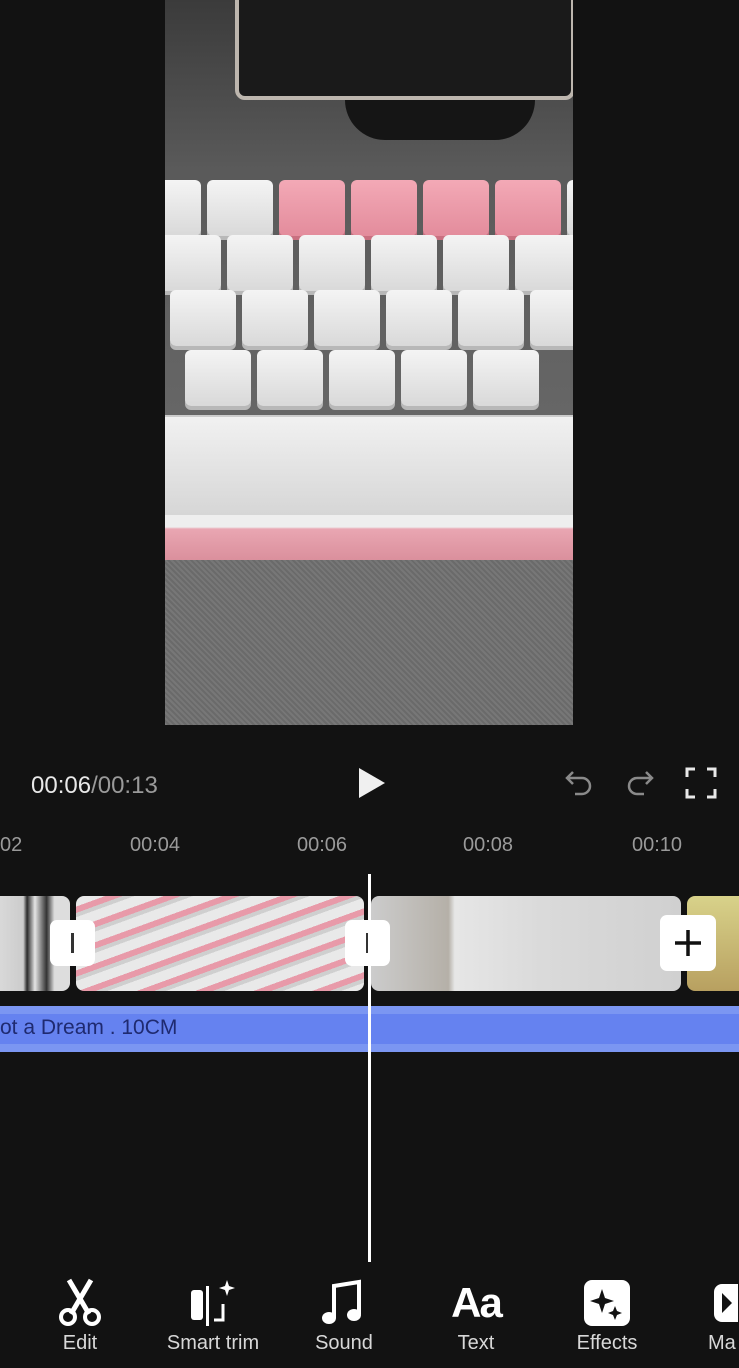 The height and width of the screenshot is (1368, 739). I want to click on tick-label: 00:04, so click(155, 845).